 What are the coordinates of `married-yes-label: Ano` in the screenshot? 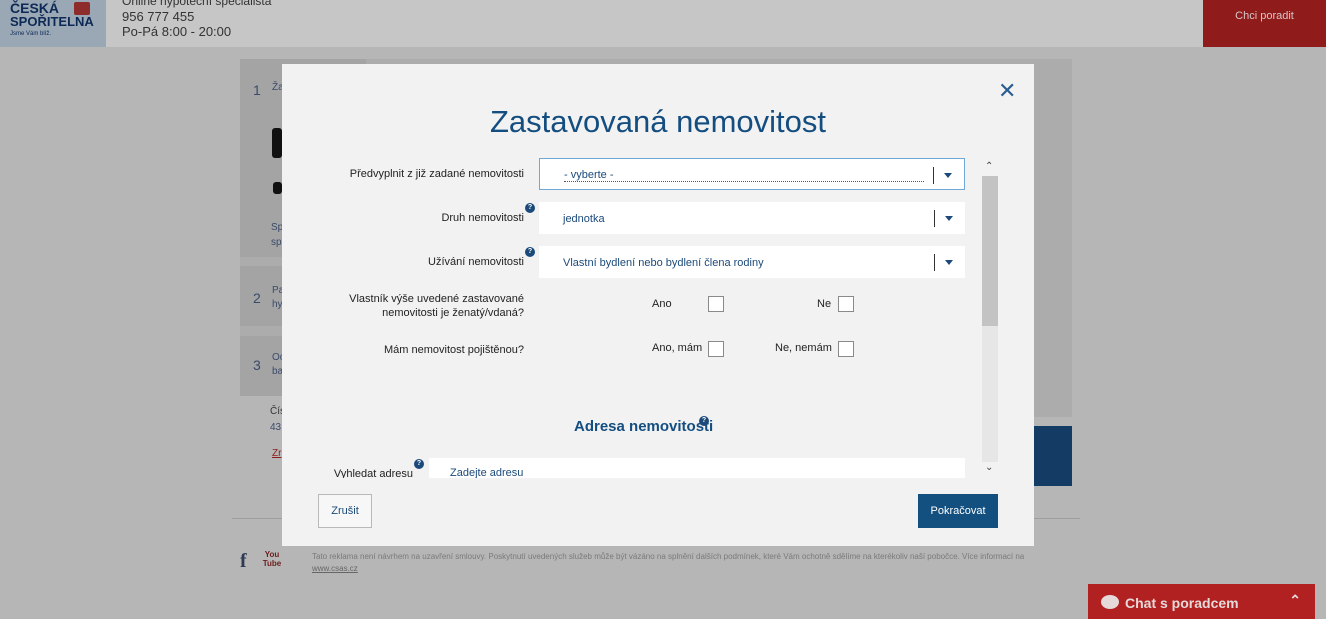 It's located at (662, 304).